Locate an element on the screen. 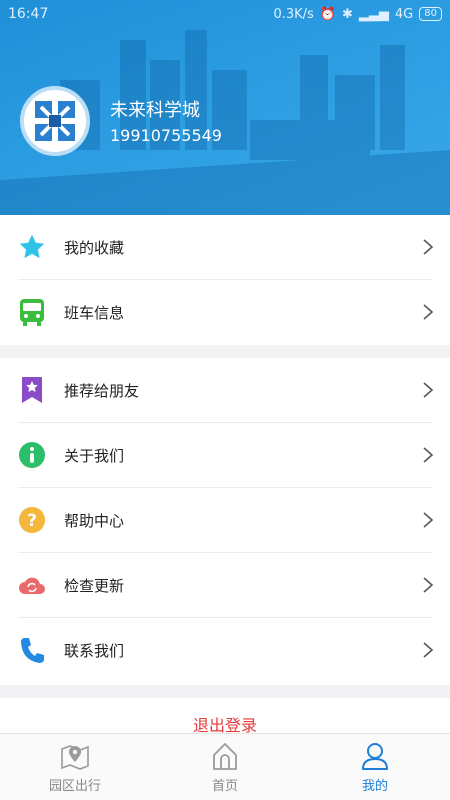 This screenshot has height=800, width=450. logo-icon is located at coordinates (55, 121).